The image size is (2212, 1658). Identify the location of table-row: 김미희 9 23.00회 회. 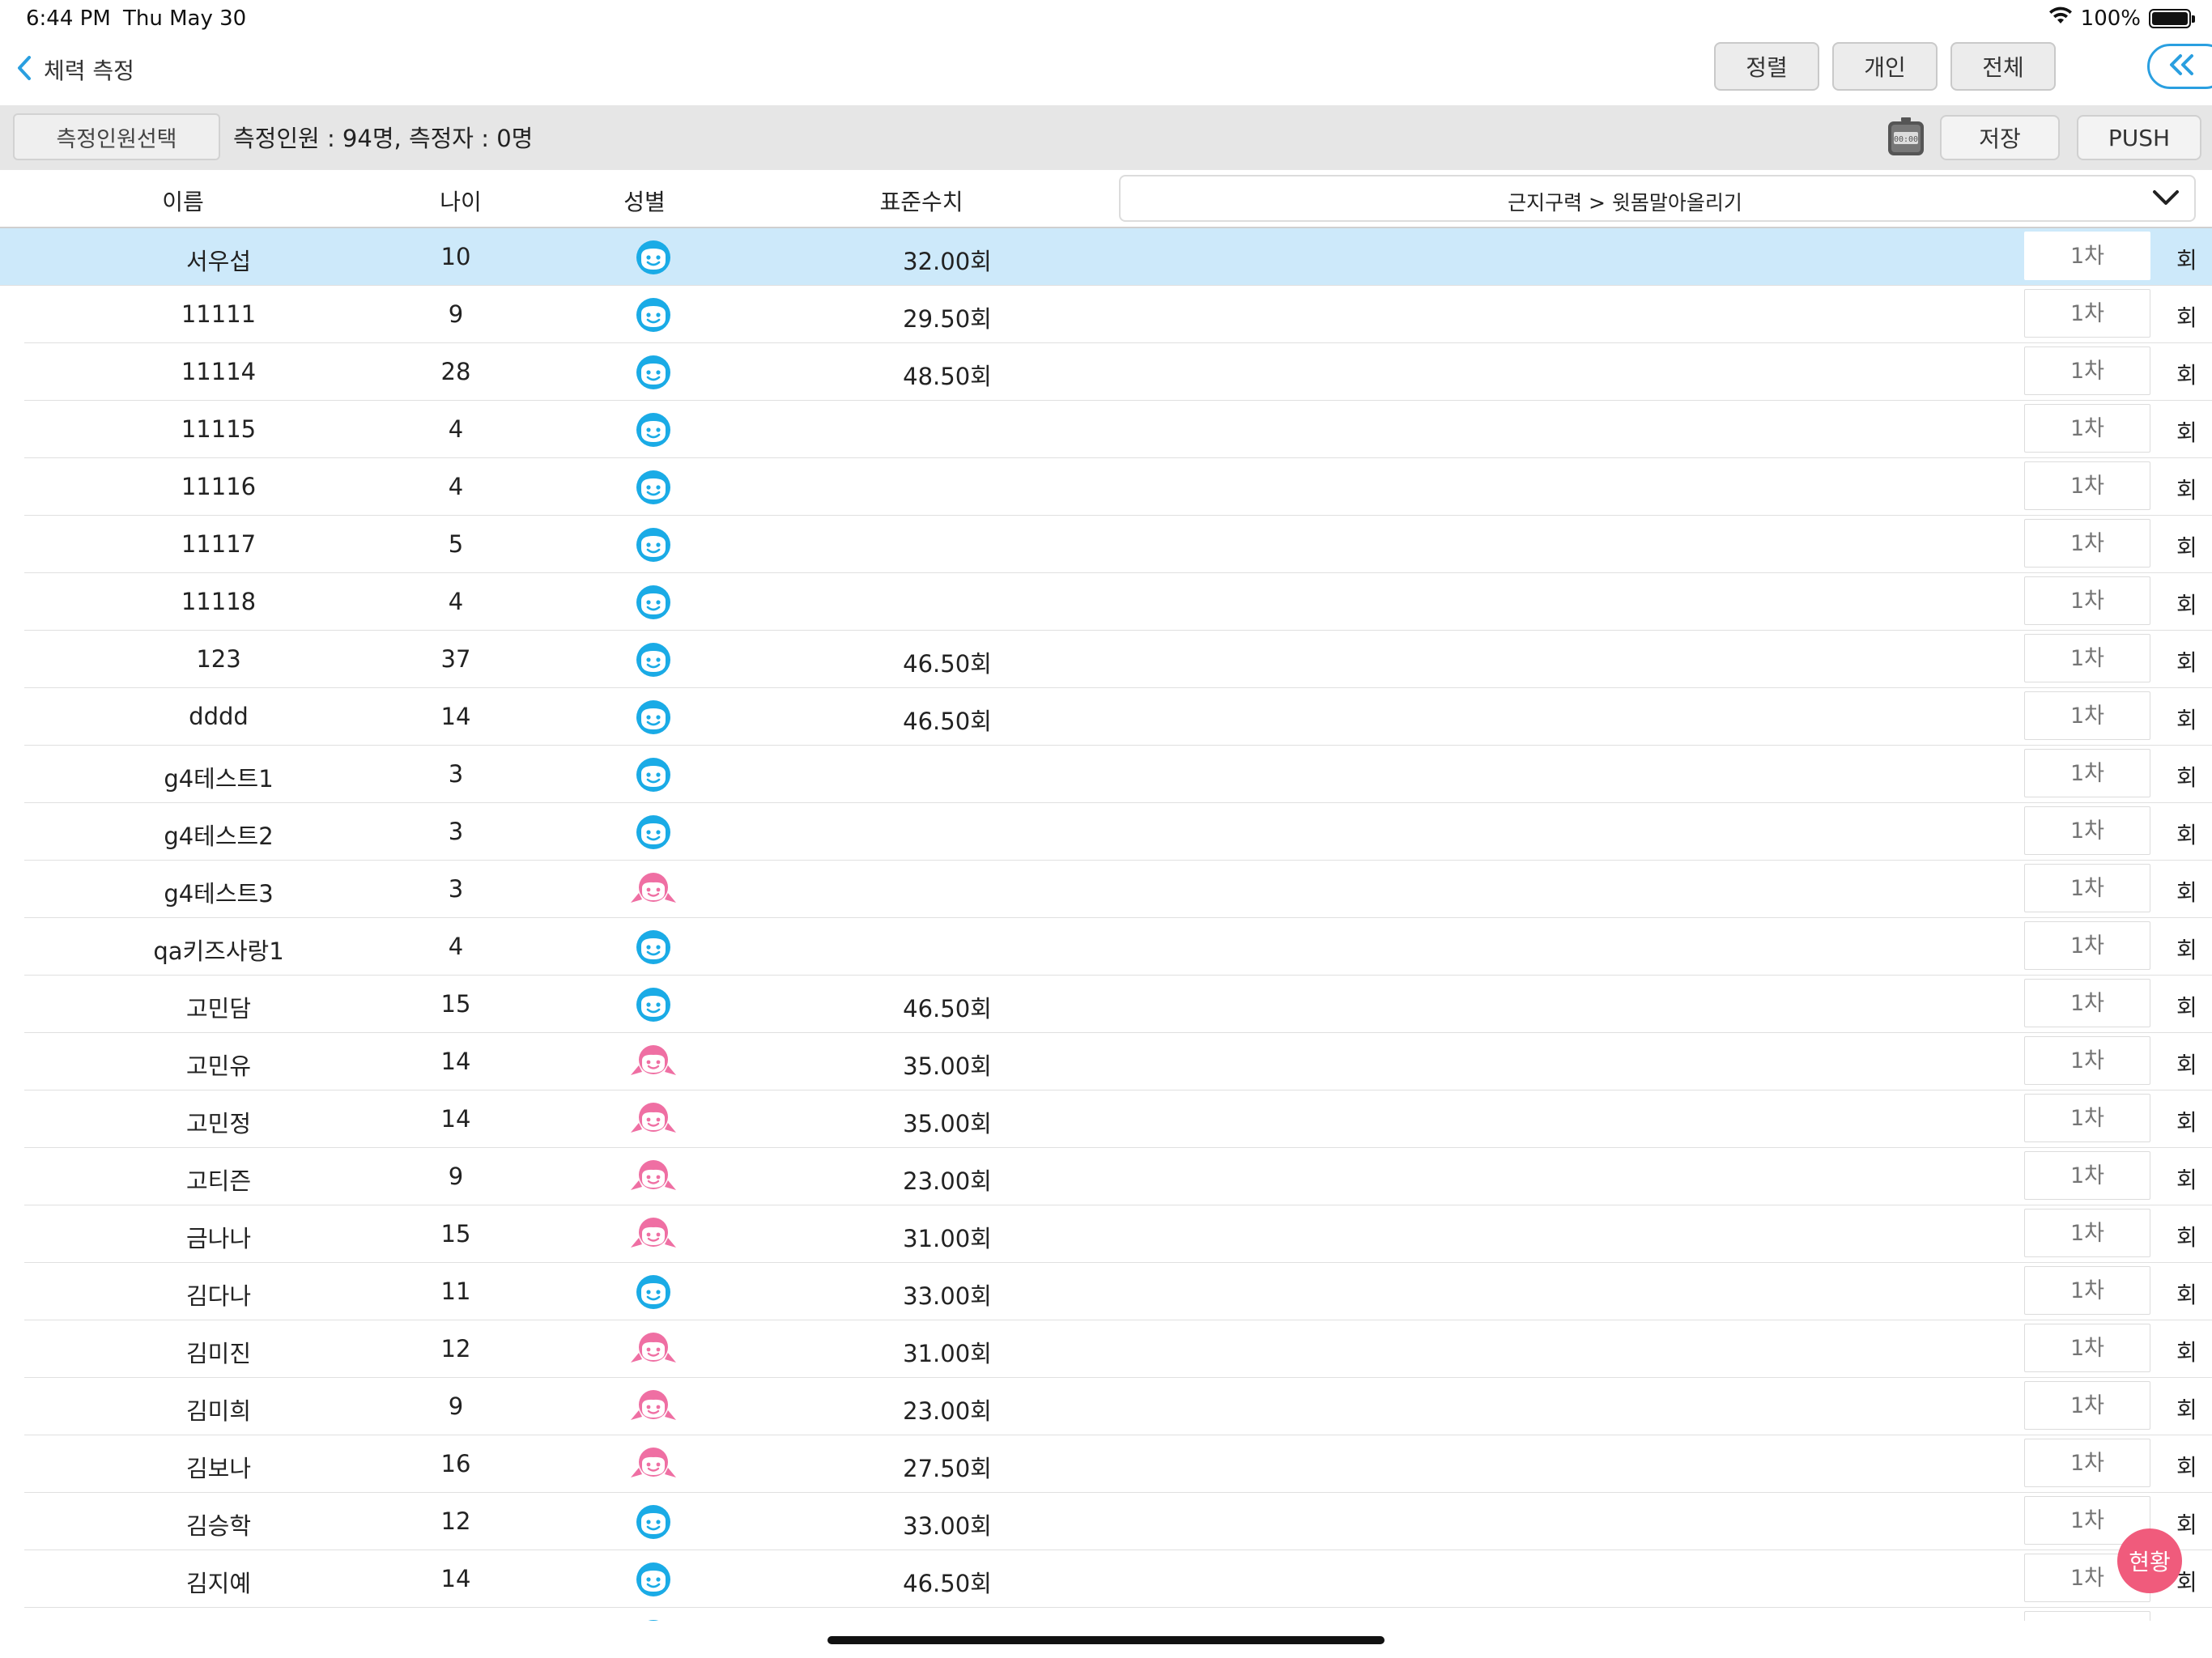
(1118, 1406).